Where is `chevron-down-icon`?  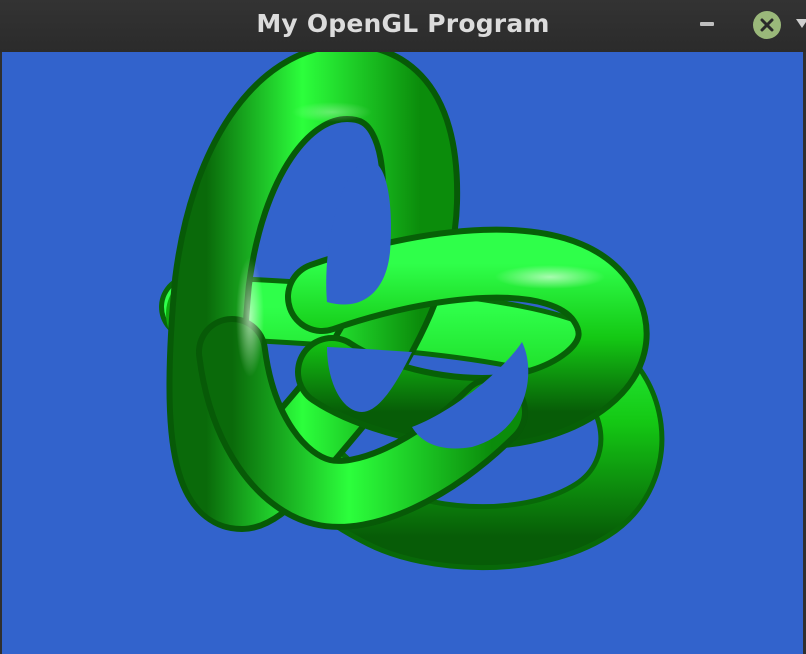 chevron-down-icon is located at coordinates (801, 23).